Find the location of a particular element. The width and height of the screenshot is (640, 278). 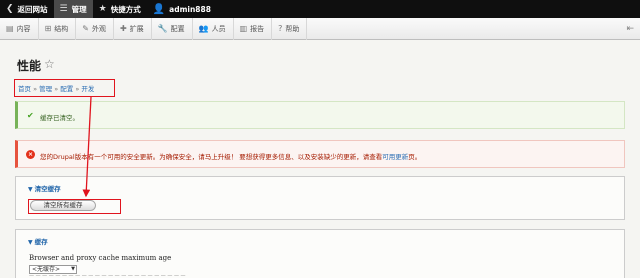

tray-item-label: 外观 is located at coordinates (98, 28).